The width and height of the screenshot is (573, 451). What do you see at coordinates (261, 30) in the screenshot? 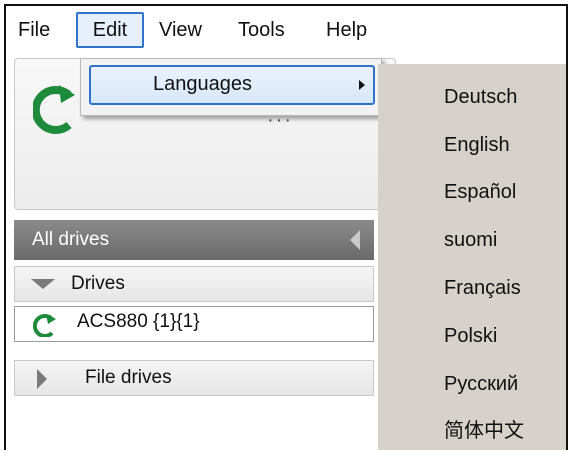
I see `menu-tools: Tools` at bounding box center [261, 30].